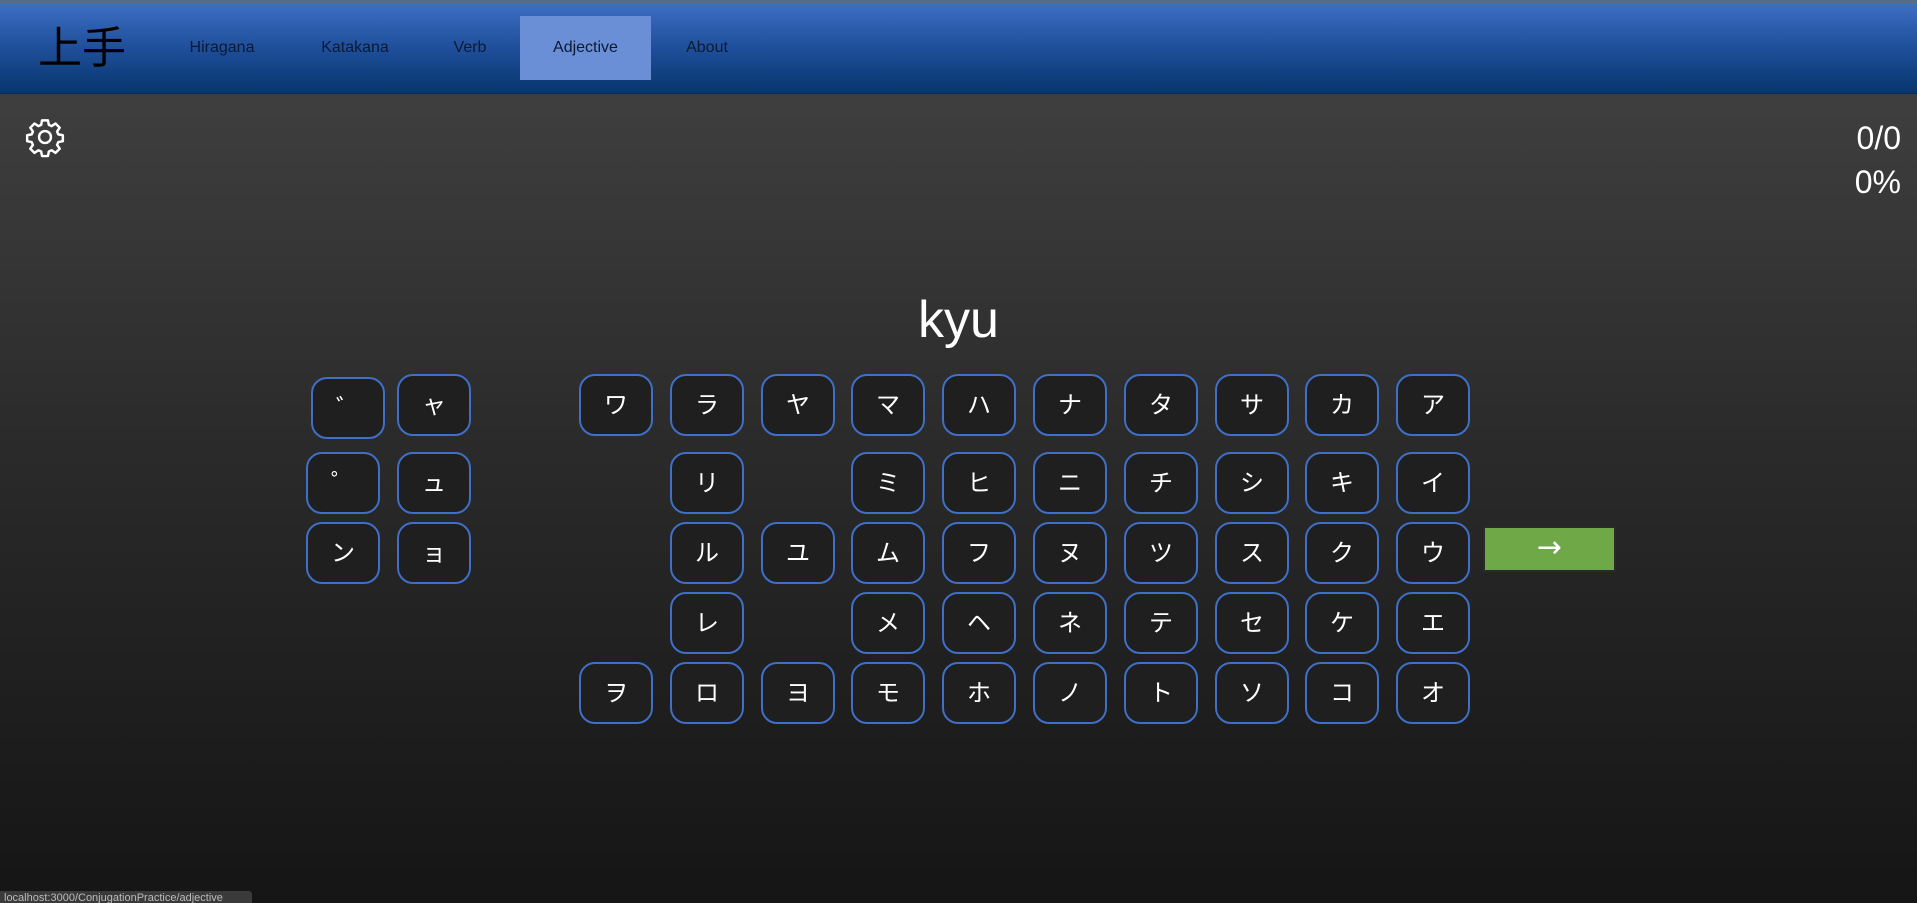  Describe the element at coordinates (348, 408) in the screenshot. I see `dakuten-key: ゛` at that location.